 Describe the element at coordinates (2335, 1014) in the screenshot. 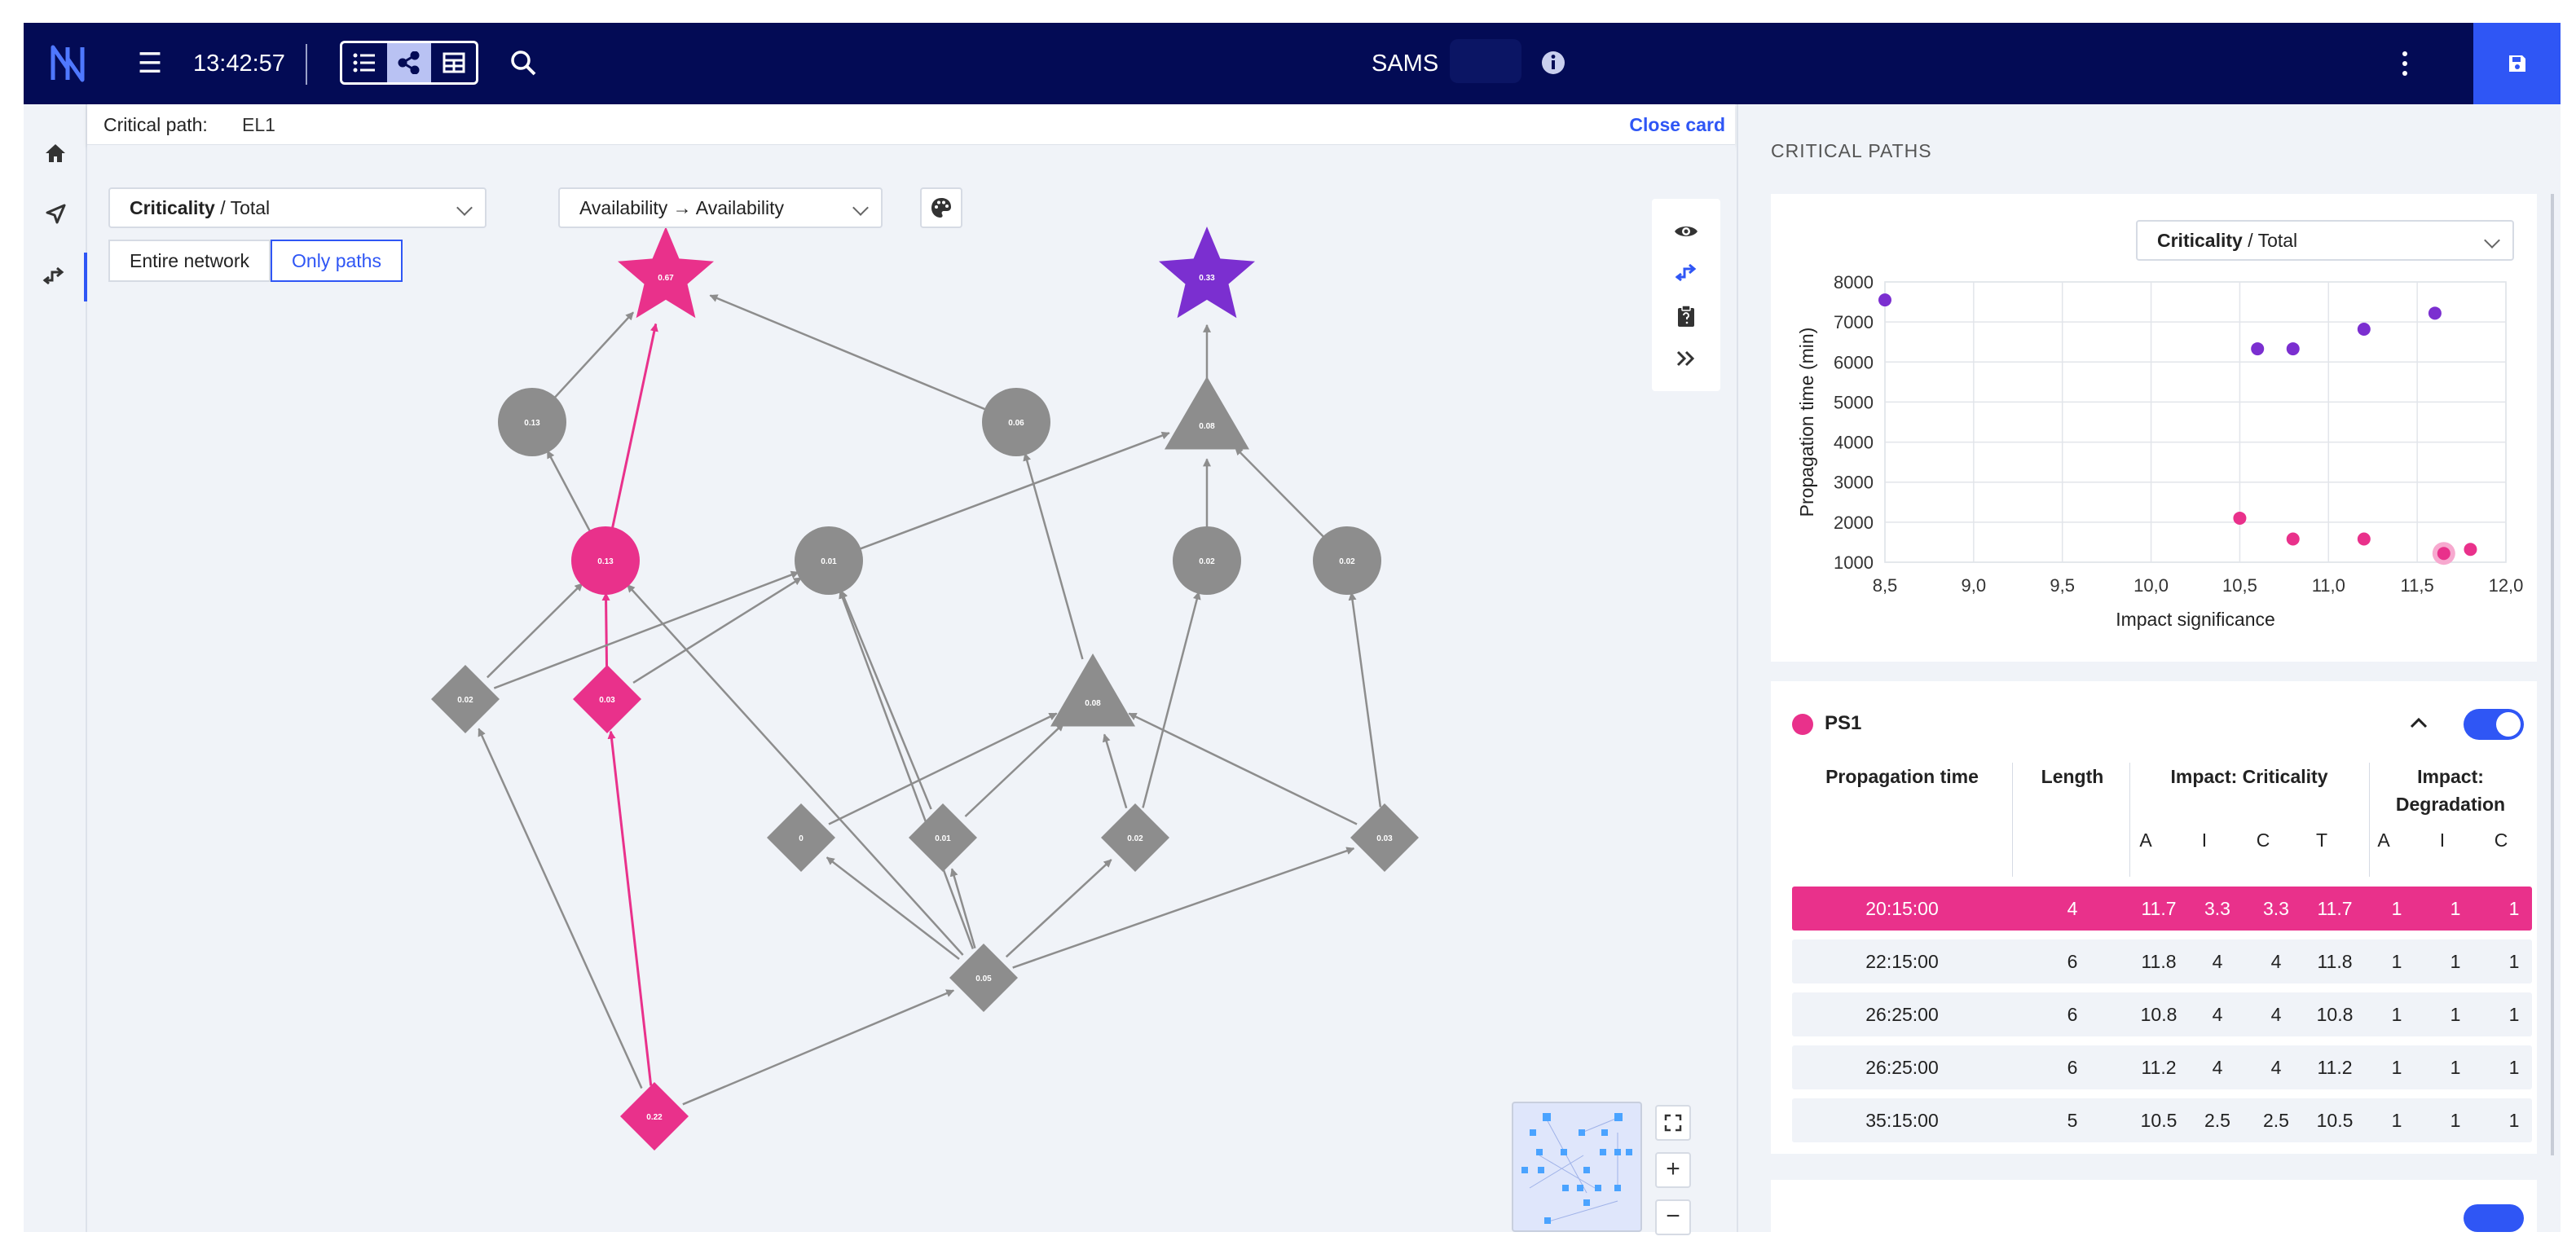

I see `table-cell: 10.8` at that location.